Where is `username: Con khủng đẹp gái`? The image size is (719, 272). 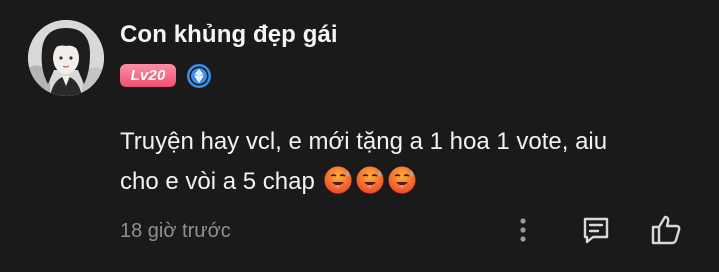
username: Con khủng đẹp gái is located at coordinates (229, 35).